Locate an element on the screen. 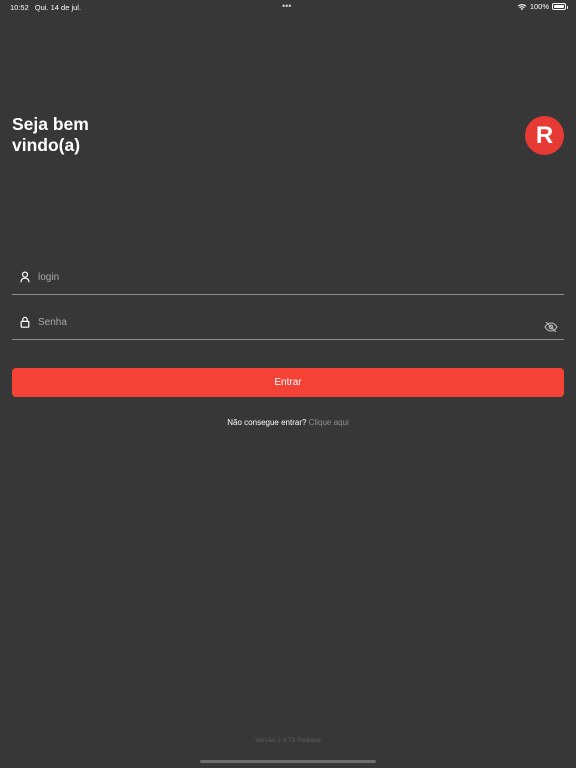  wifi-icon is located at coordinates (521, 6).